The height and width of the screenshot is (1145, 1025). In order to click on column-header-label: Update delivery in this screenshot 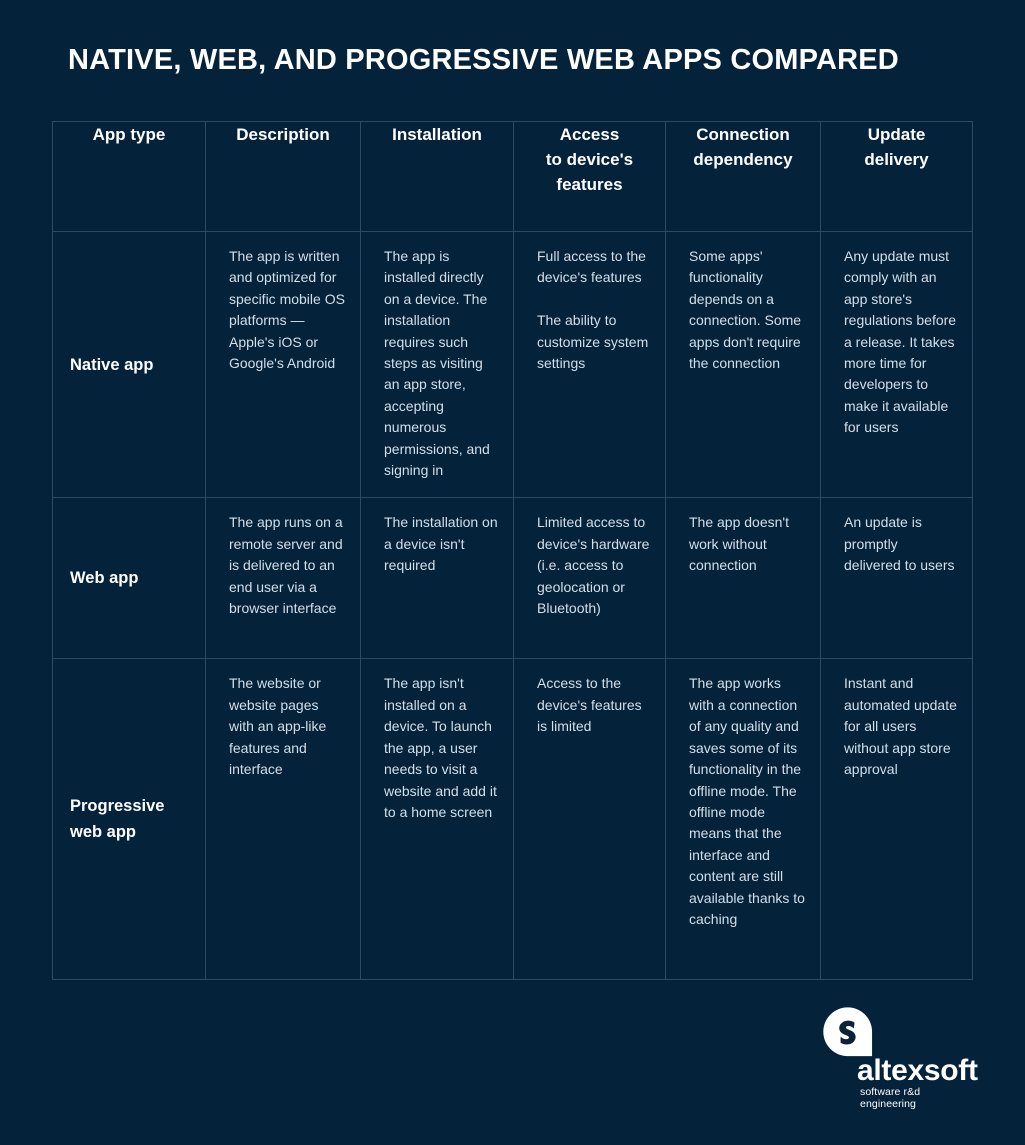, I will do `click(896, 147)`.